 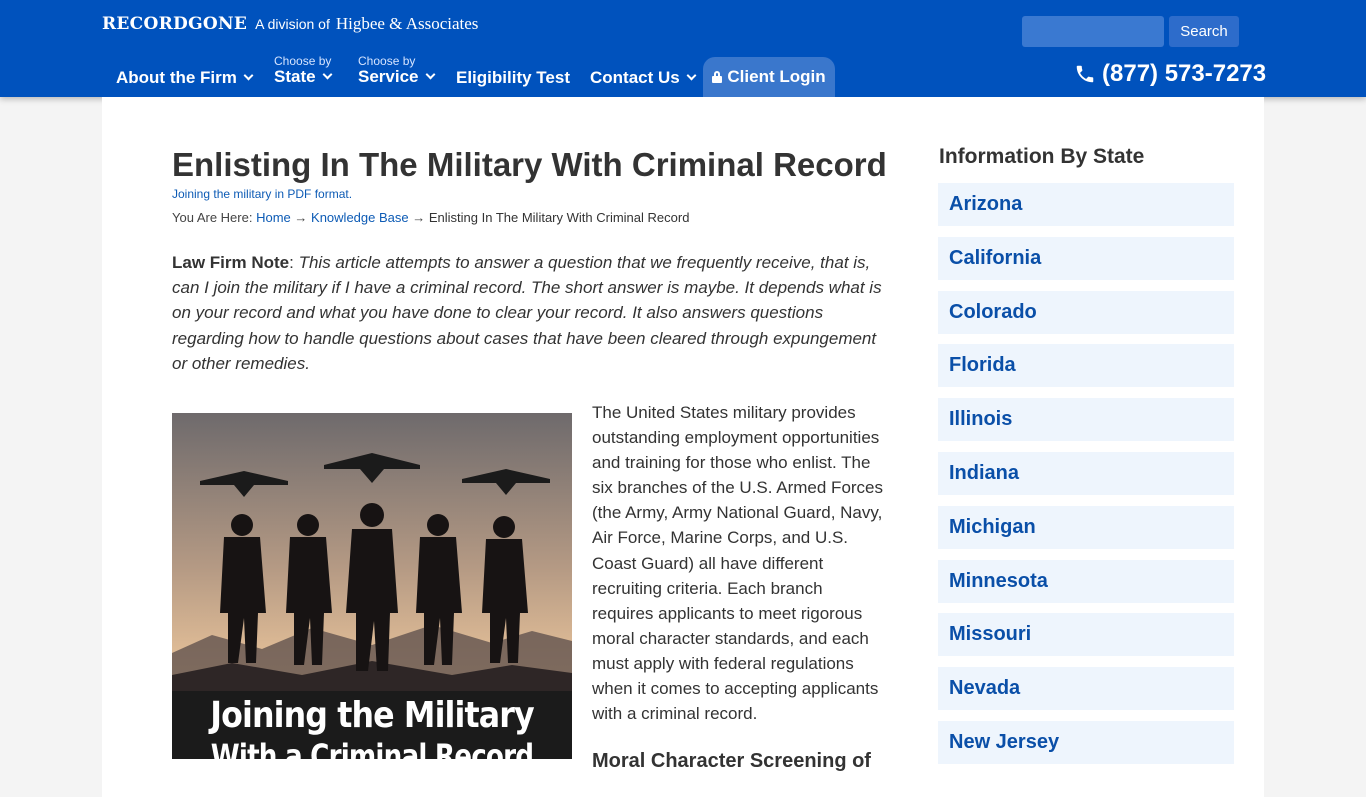 What do you see at coordinates (1085, 74) in the screenshot?
I see `phone-icon` at bounding box center [1085, 74].